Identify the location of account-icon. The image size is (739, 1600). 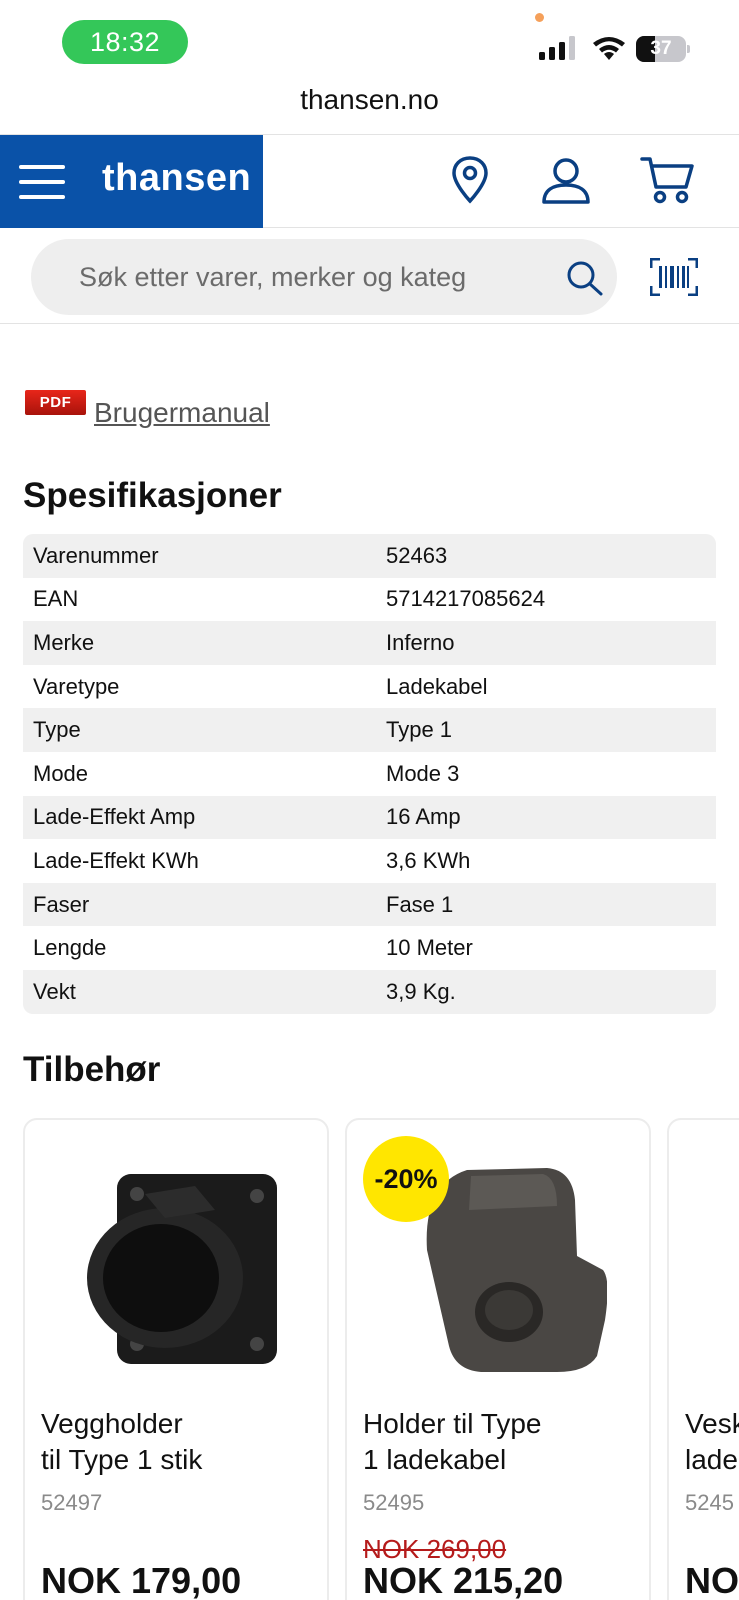
(566, 181).